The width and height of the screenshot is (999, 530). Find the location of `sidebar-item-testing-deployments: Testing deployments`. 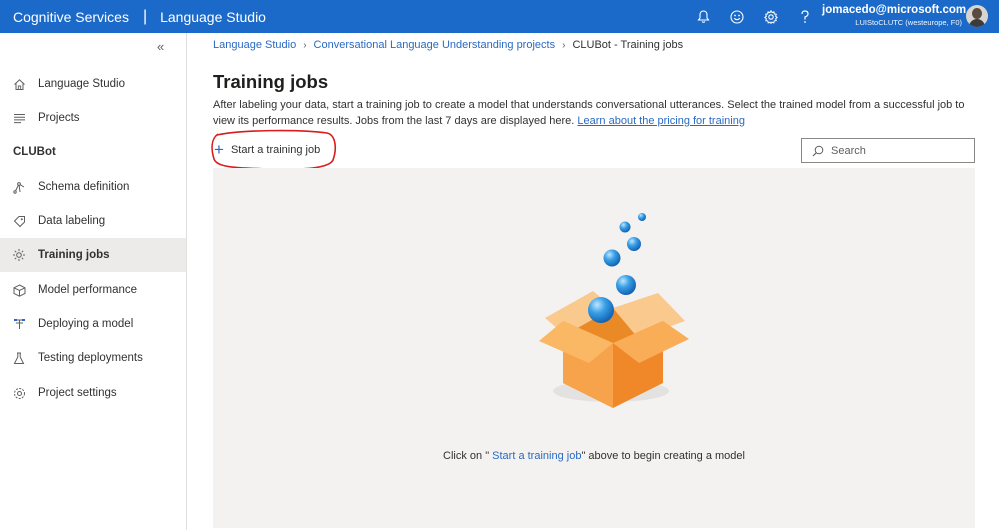

sidebar-item-testing-deployments: Testing deployments is located at coordinates (93, 358).